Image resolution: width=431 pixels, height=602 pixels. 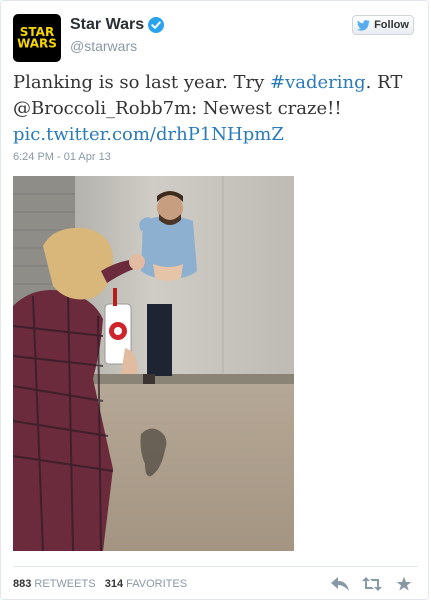 I want to click on retweets-label: RETWEETS, so click(x=64, y=584).